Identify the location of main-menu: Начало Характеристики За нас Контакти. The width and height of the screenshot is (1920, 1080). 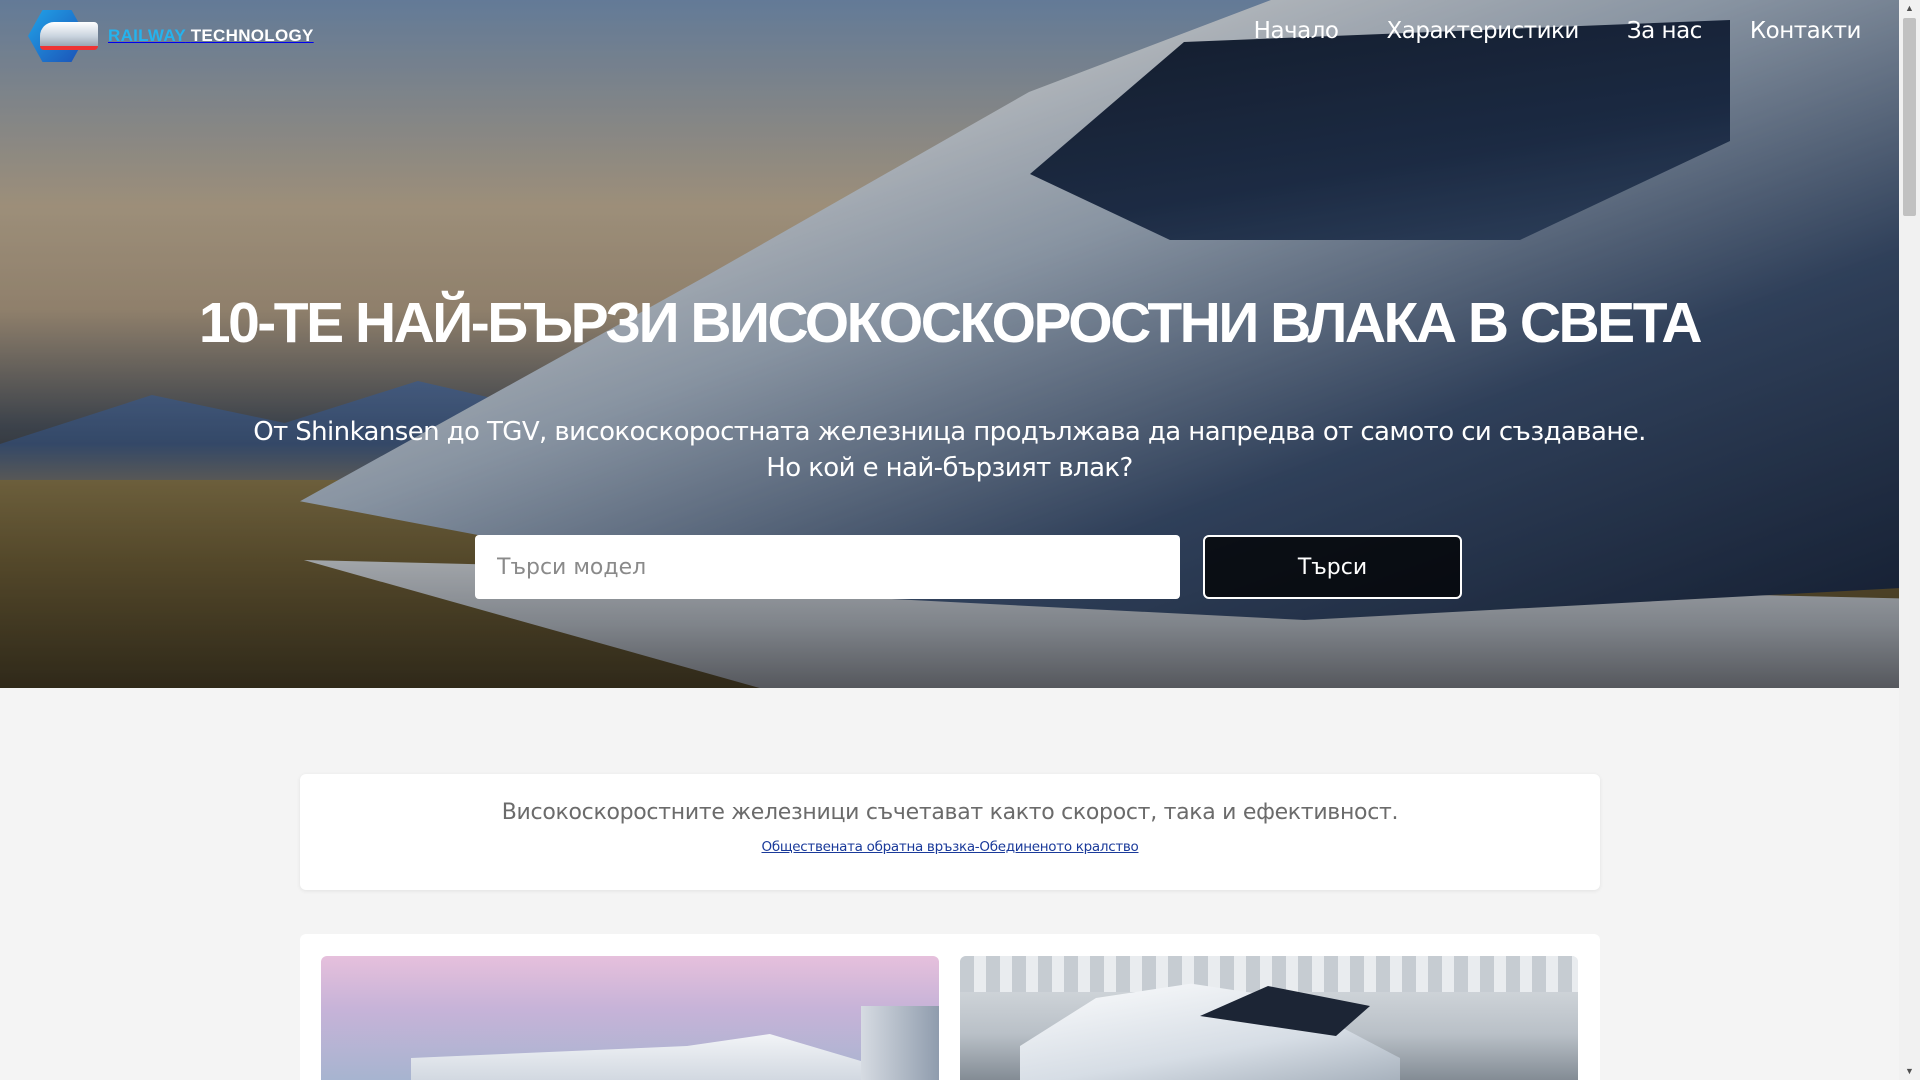
(1558, 31).